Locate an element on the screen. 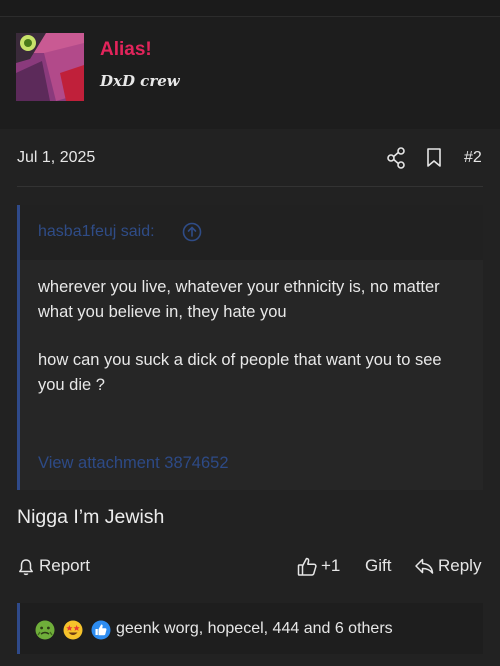  reply-button: Reply is located at coordinates (447, 566).